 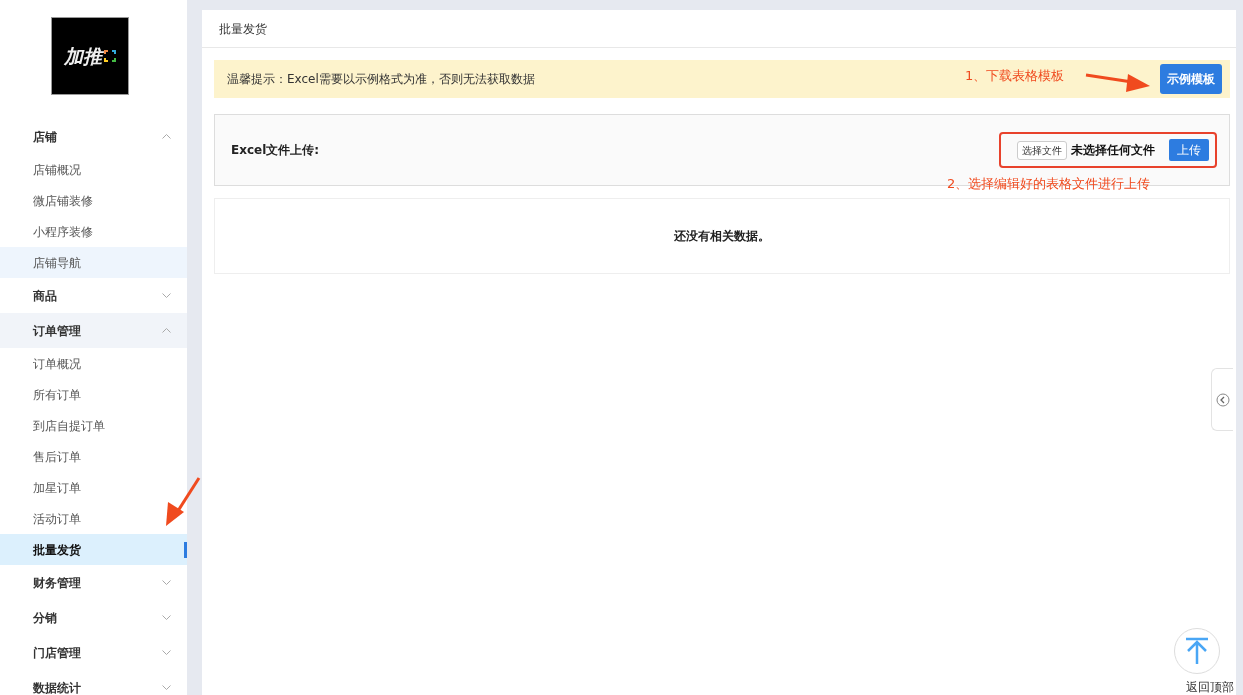 I want to click on upload-button: 上传, so click(x=1189, y=150).